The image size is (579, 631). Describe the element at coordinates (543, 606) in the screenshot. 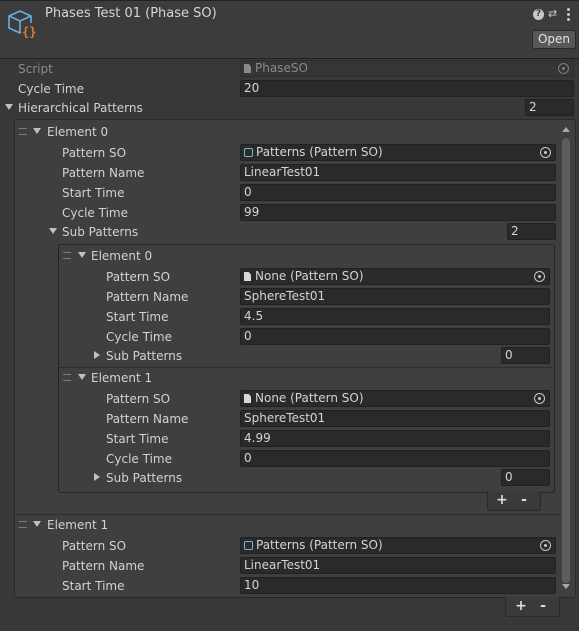

I see `remove-pattern-button: -` at that location.